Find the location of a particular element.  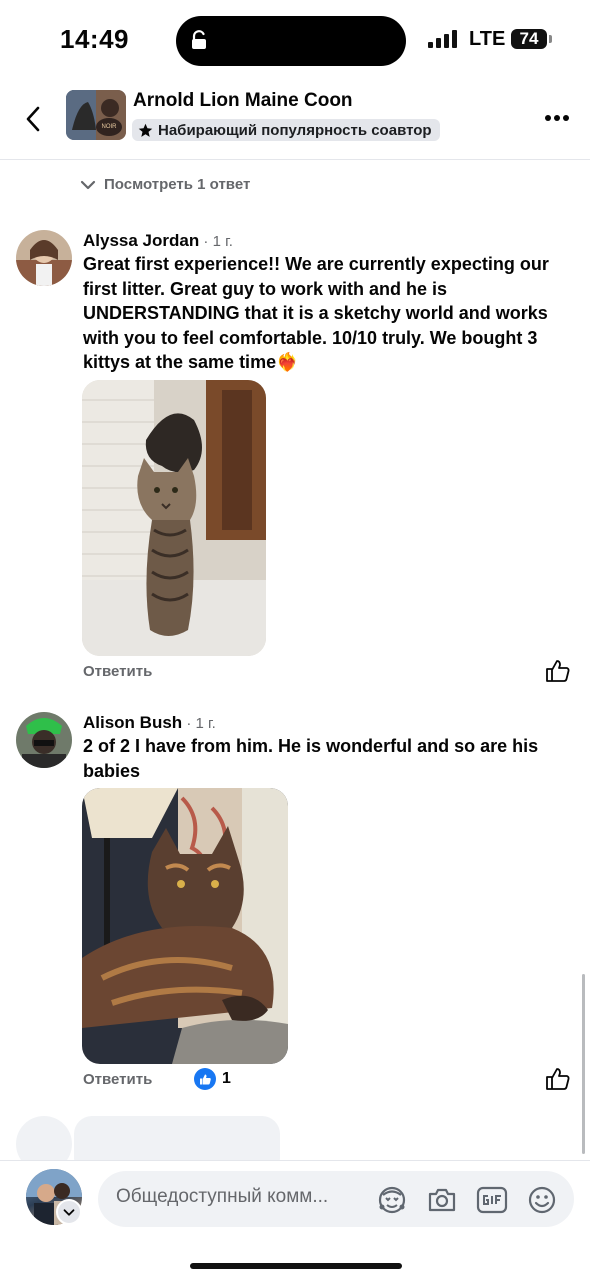

dynamic-island is located at coordinates (291, 41).